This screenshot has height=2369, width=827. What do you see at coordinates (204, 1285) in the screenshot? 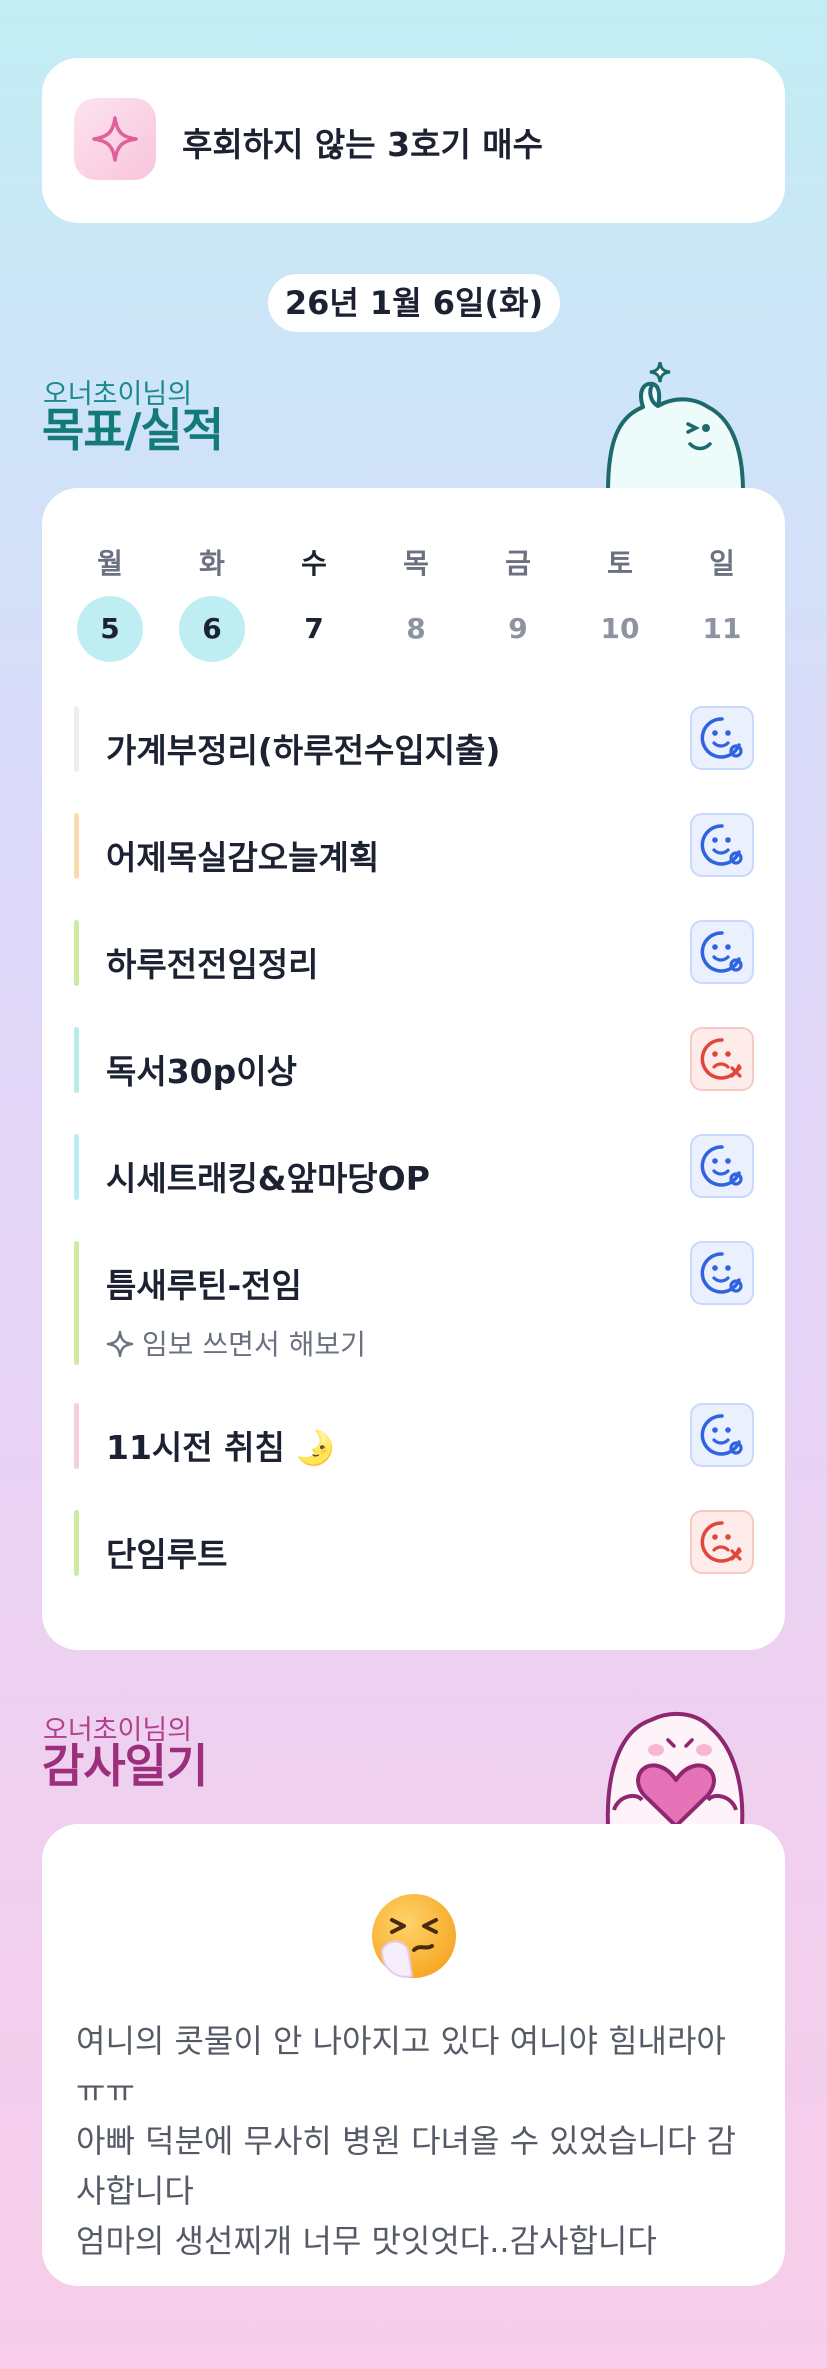
I see `task-name-text: 틈새루틴-전임` at bounding box center [204, 1285].